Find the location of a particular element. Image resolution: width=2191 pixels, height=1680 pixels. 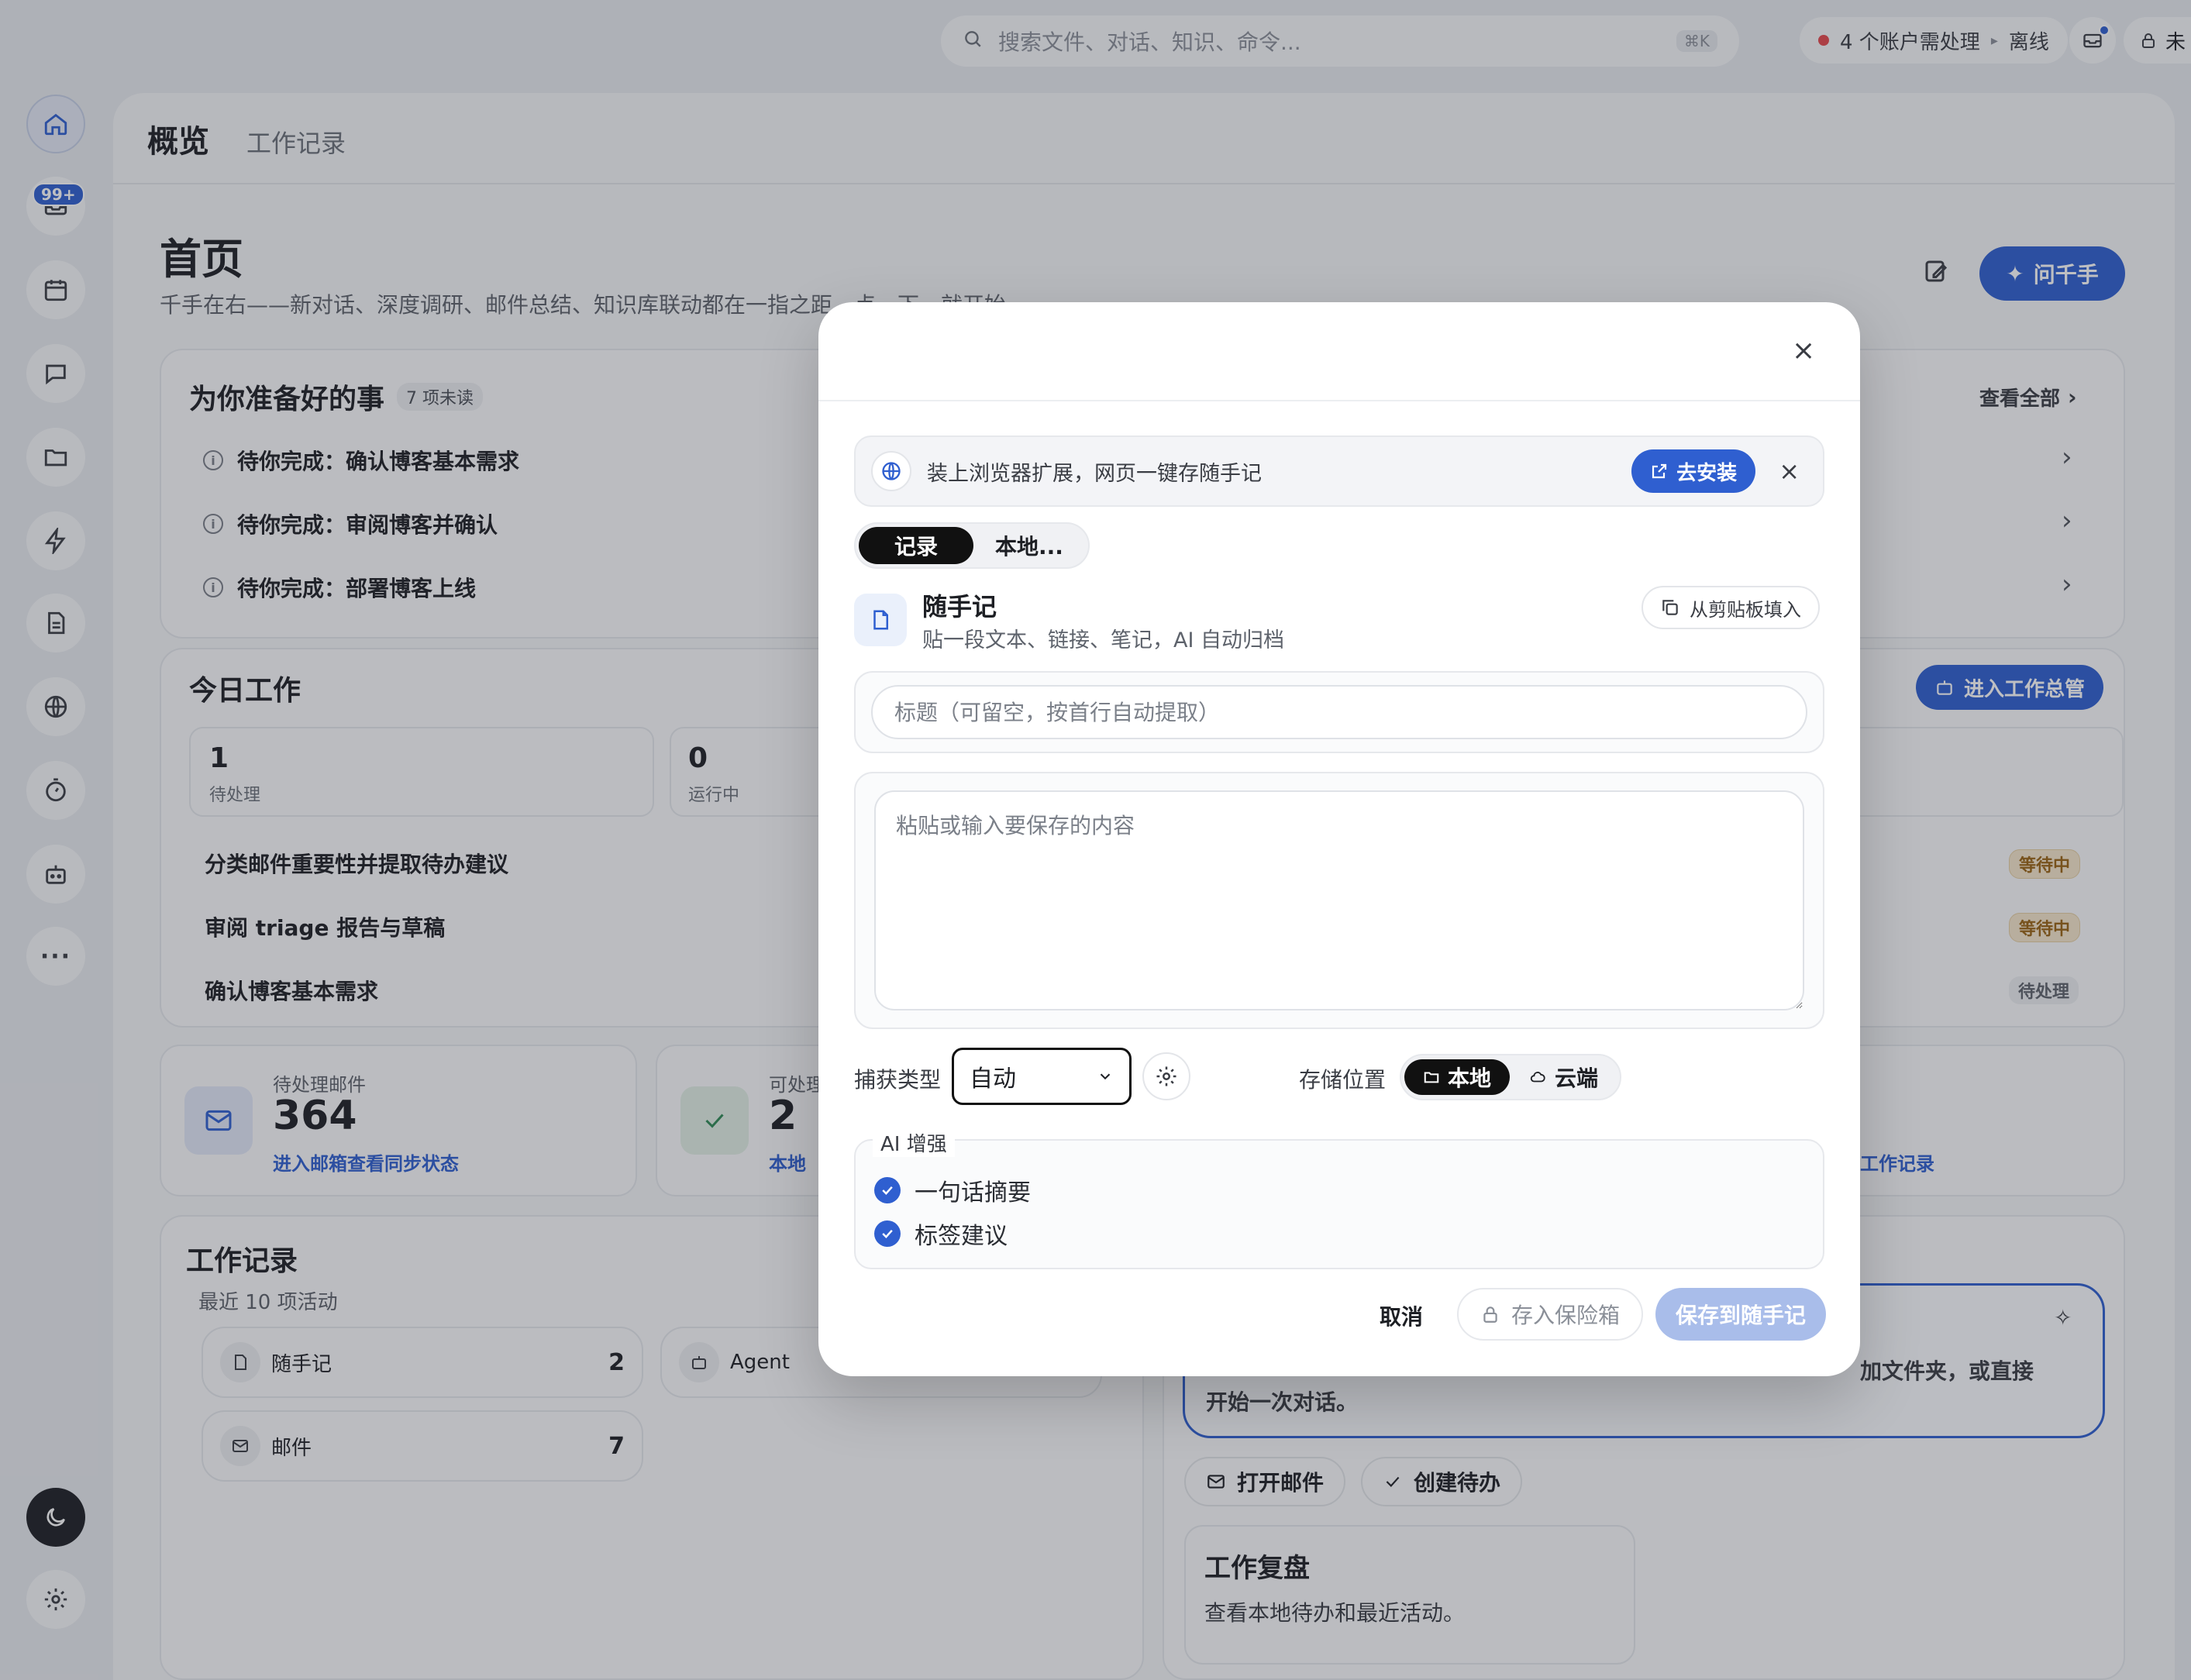

title-input is located at coordinates (1339, 712).